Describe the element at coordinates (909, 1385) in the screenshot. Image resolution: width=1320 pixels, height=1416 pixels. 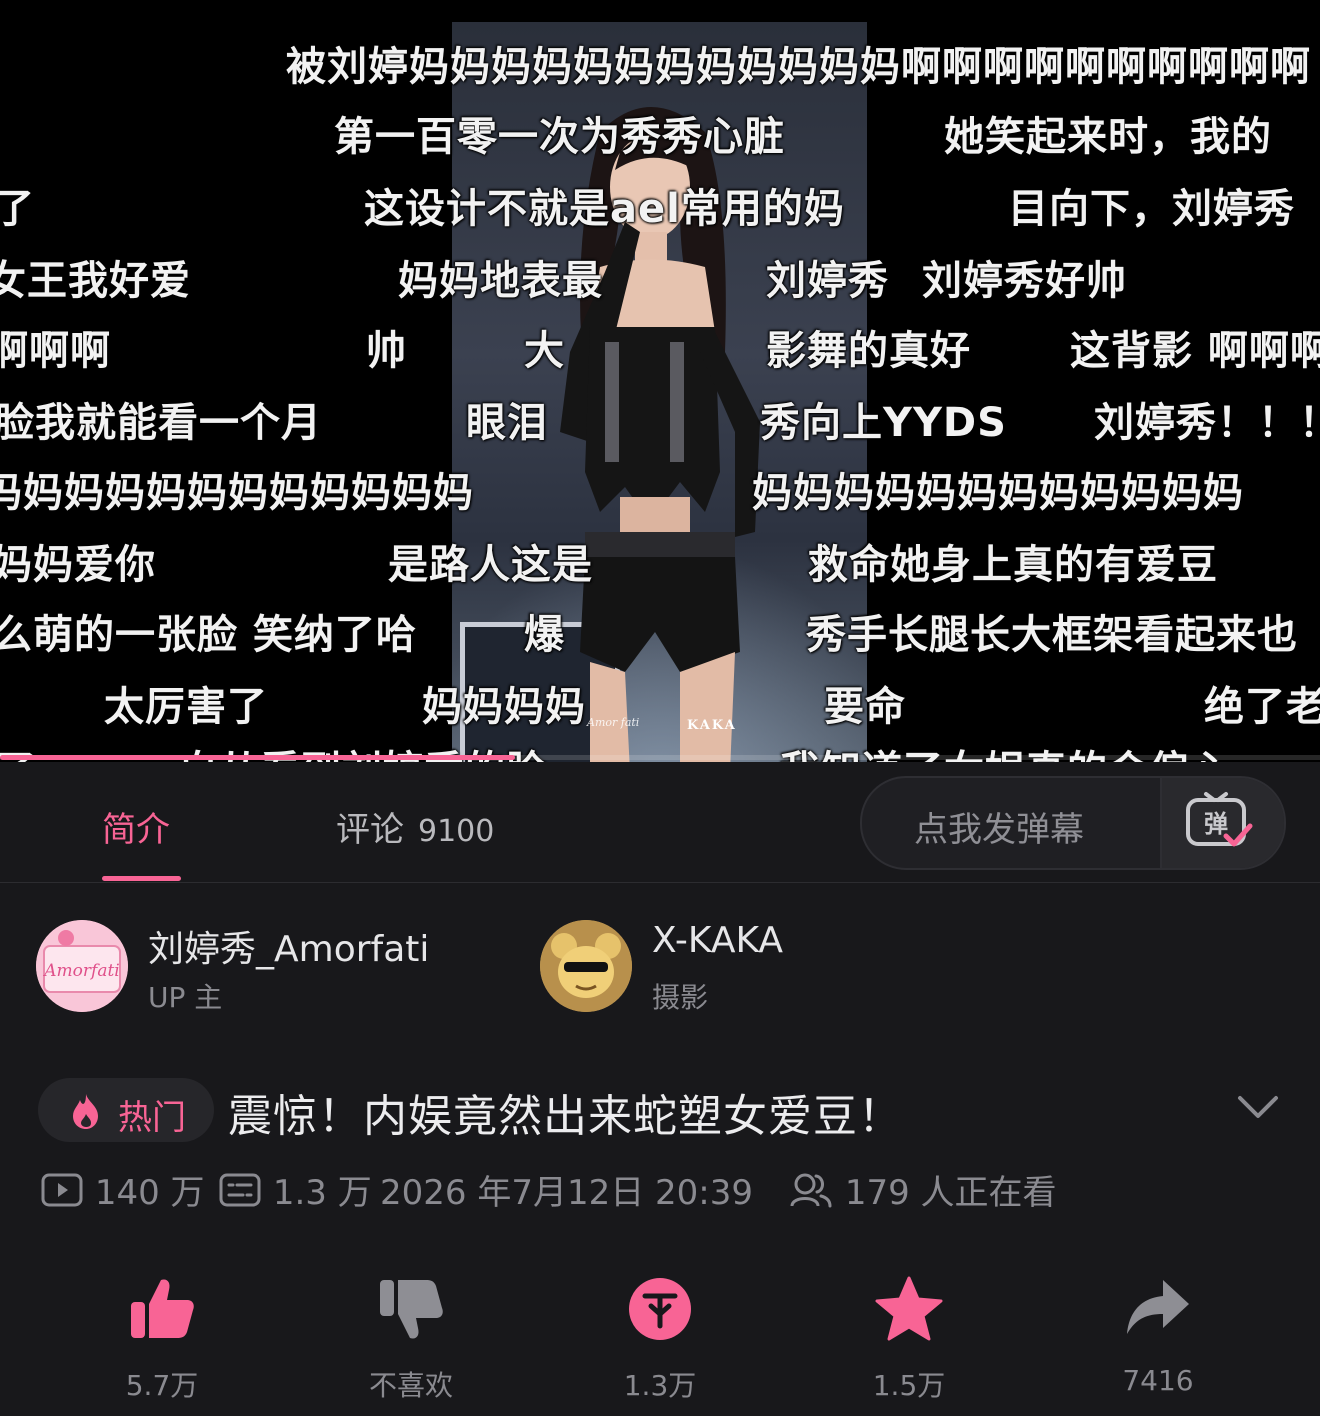
I see `favorite-count: 1.5万` at that location.